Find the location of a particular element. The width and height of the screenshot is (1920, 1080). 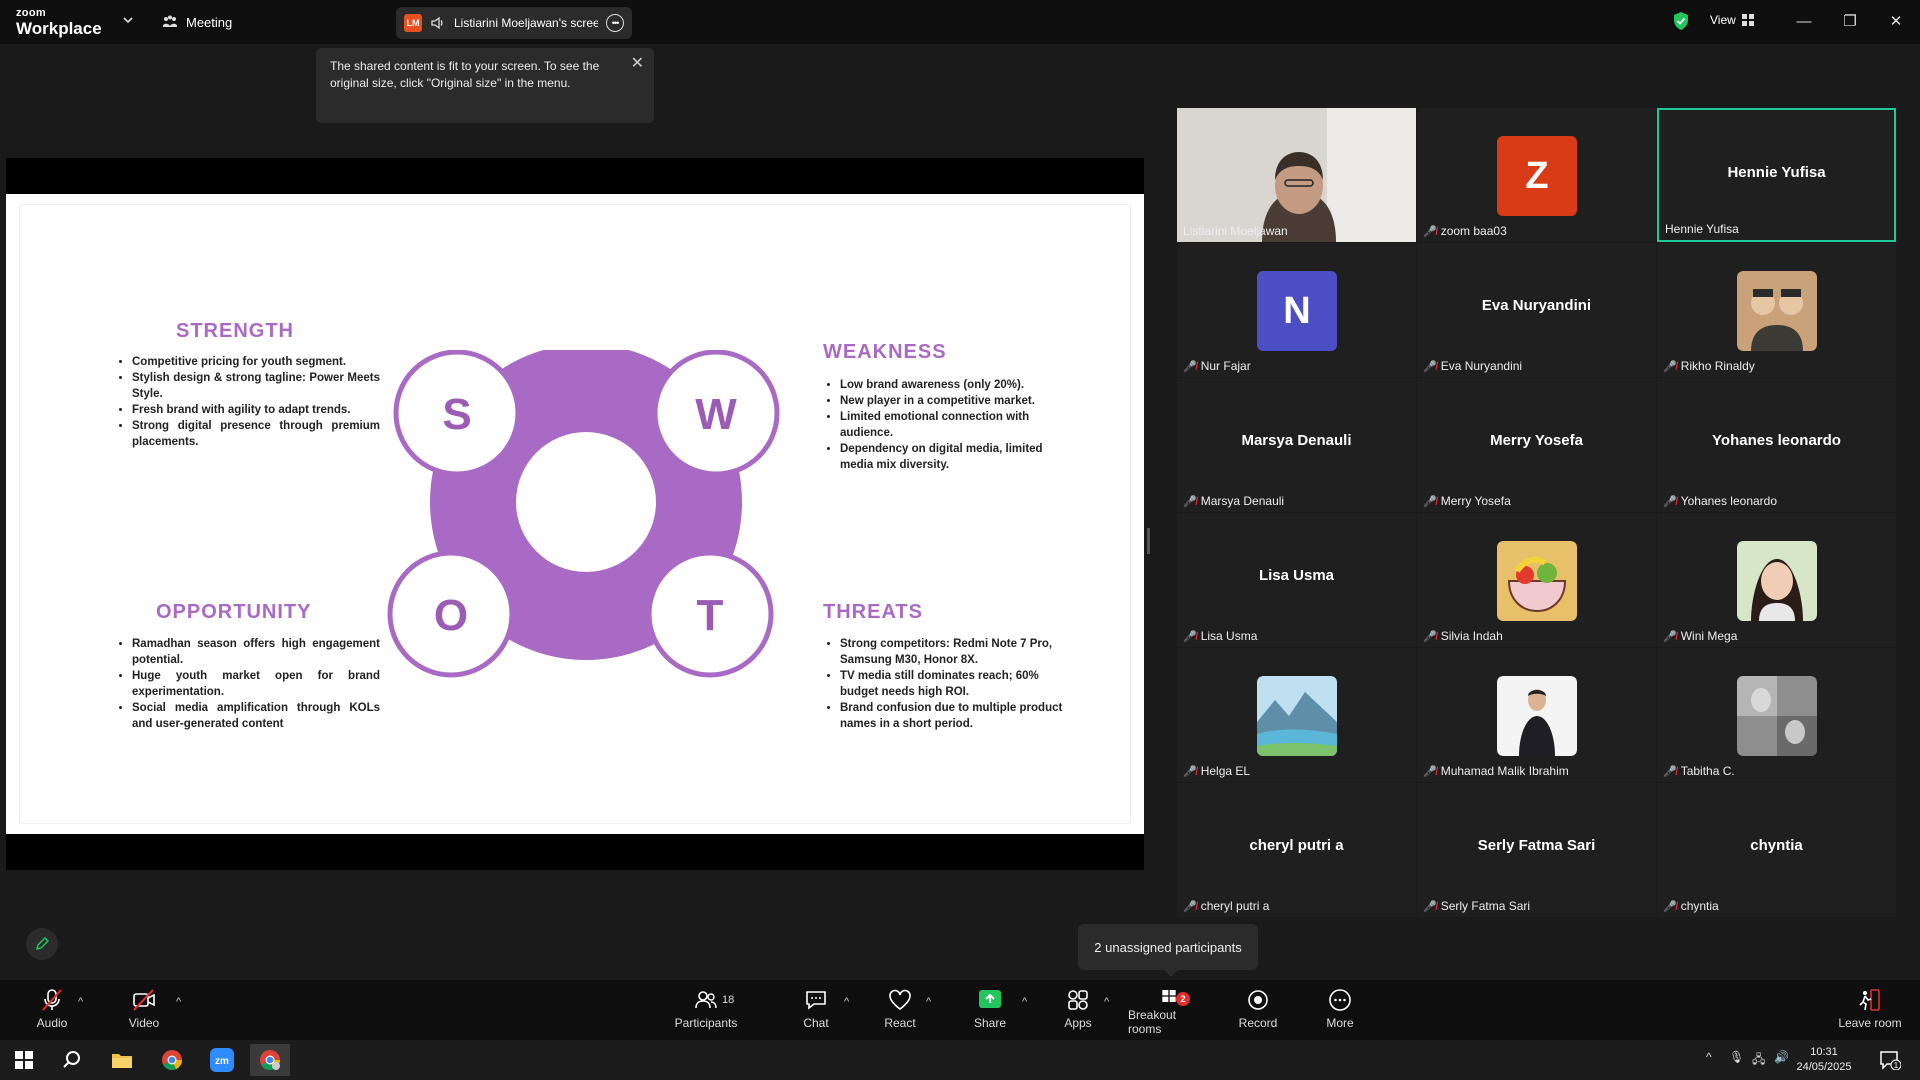

record-label: Record is located at coordinates (1258, 1023).